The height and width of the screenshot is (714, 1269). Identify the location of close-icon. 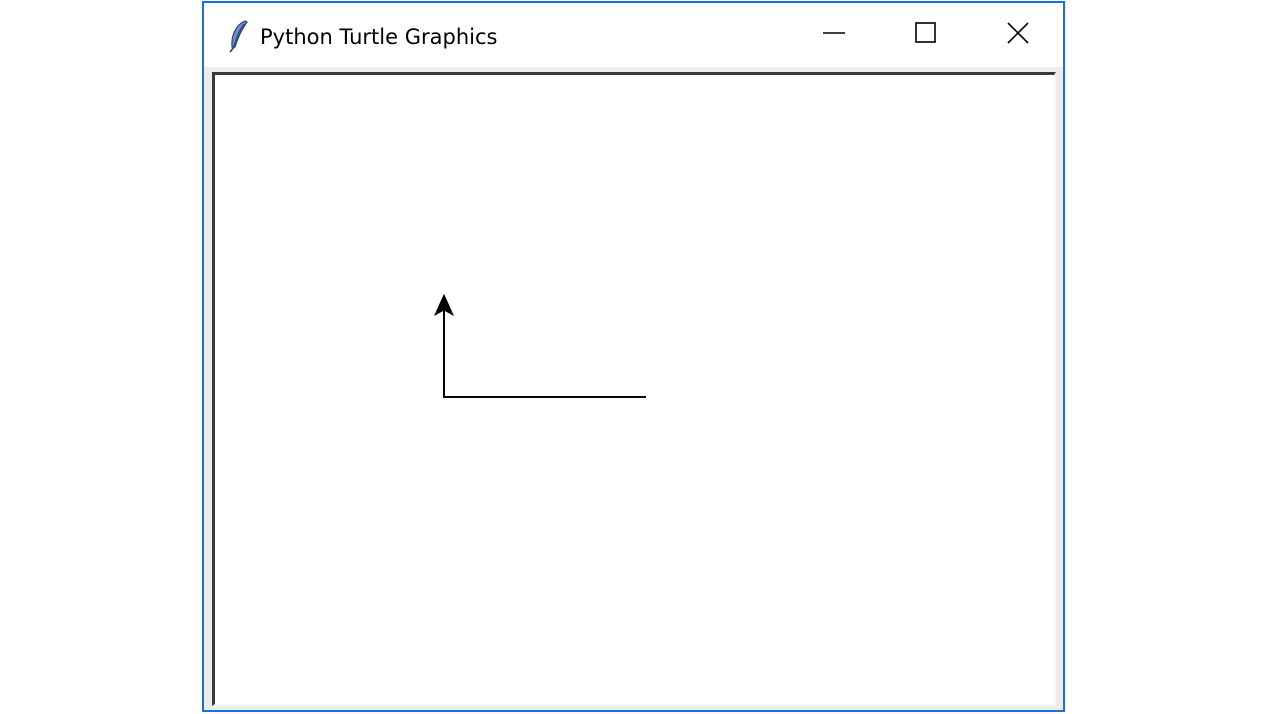
(1018, 35).